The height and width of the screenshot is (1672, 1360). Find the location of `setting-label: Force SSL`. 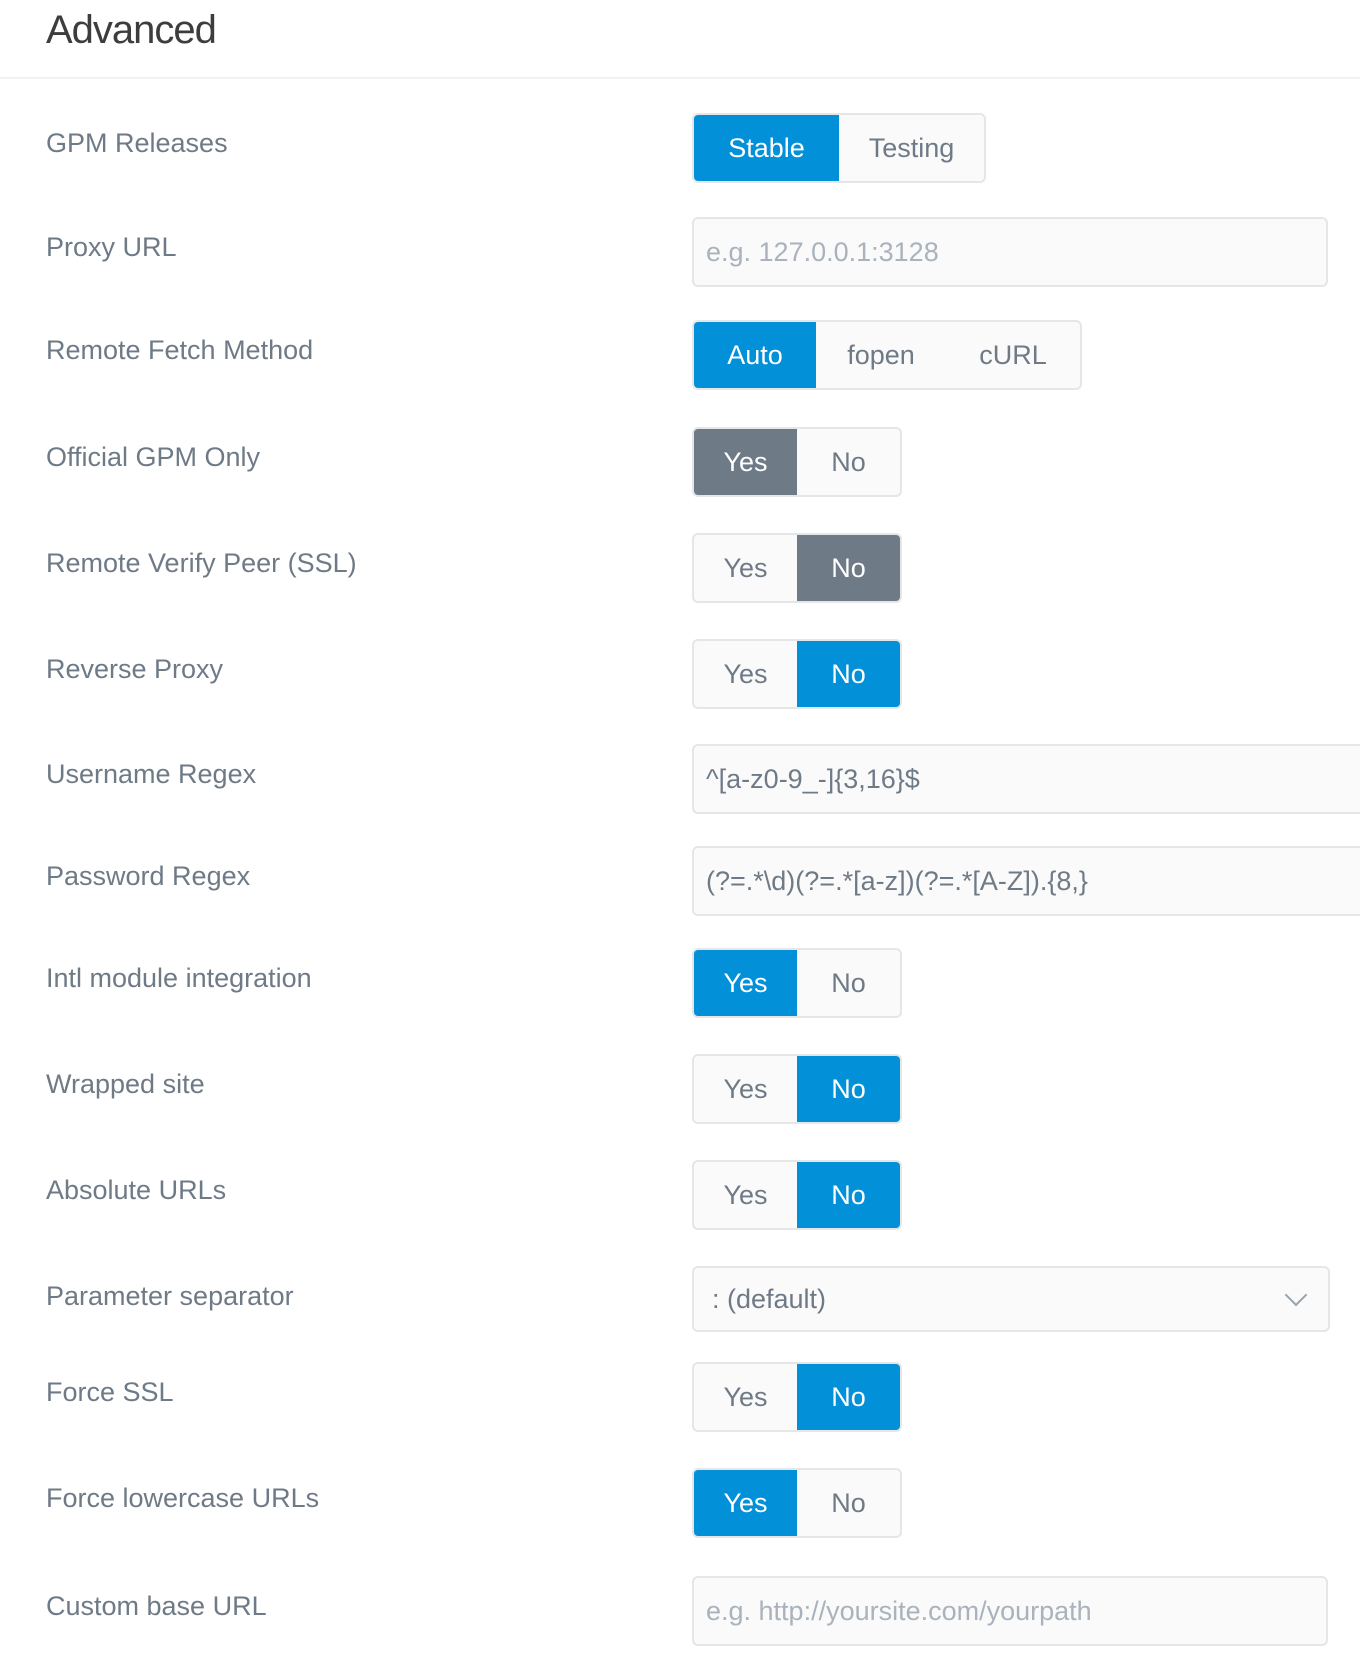

setting-label: Force SSL is located at coordinates (110, 1392).